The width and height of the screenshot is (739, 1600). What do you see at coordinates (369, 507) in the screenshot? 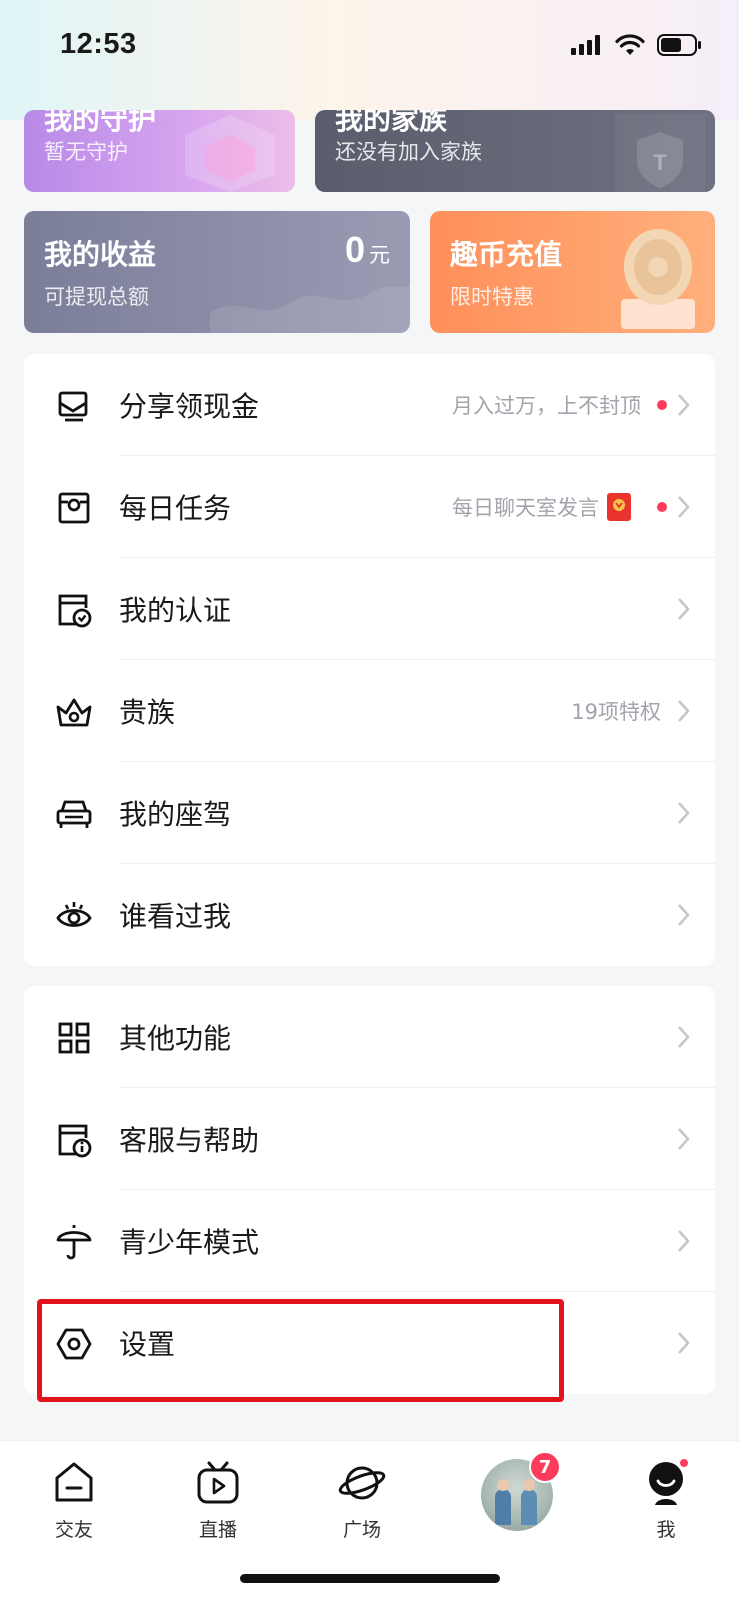
I see `menu-item-daily-task: 每日任务 每日聊天室发言` at bounding box center [369, 507].